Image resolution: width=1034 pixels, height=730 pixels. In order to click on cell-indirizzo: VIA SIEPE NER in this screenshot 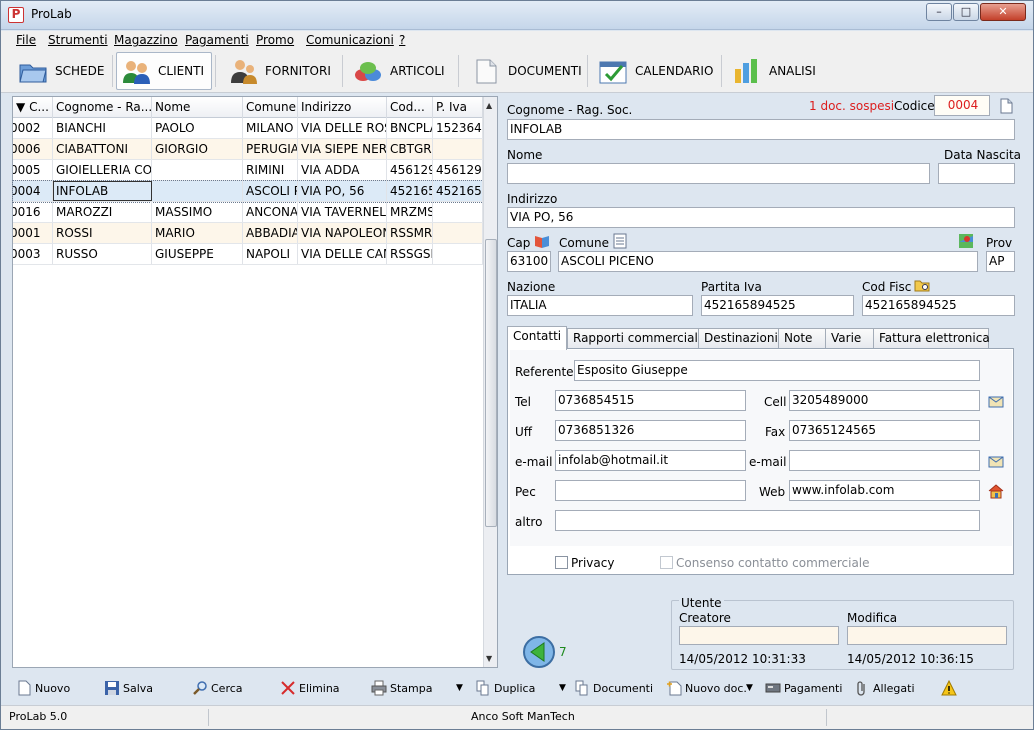, I will do `click(342, 149)`.